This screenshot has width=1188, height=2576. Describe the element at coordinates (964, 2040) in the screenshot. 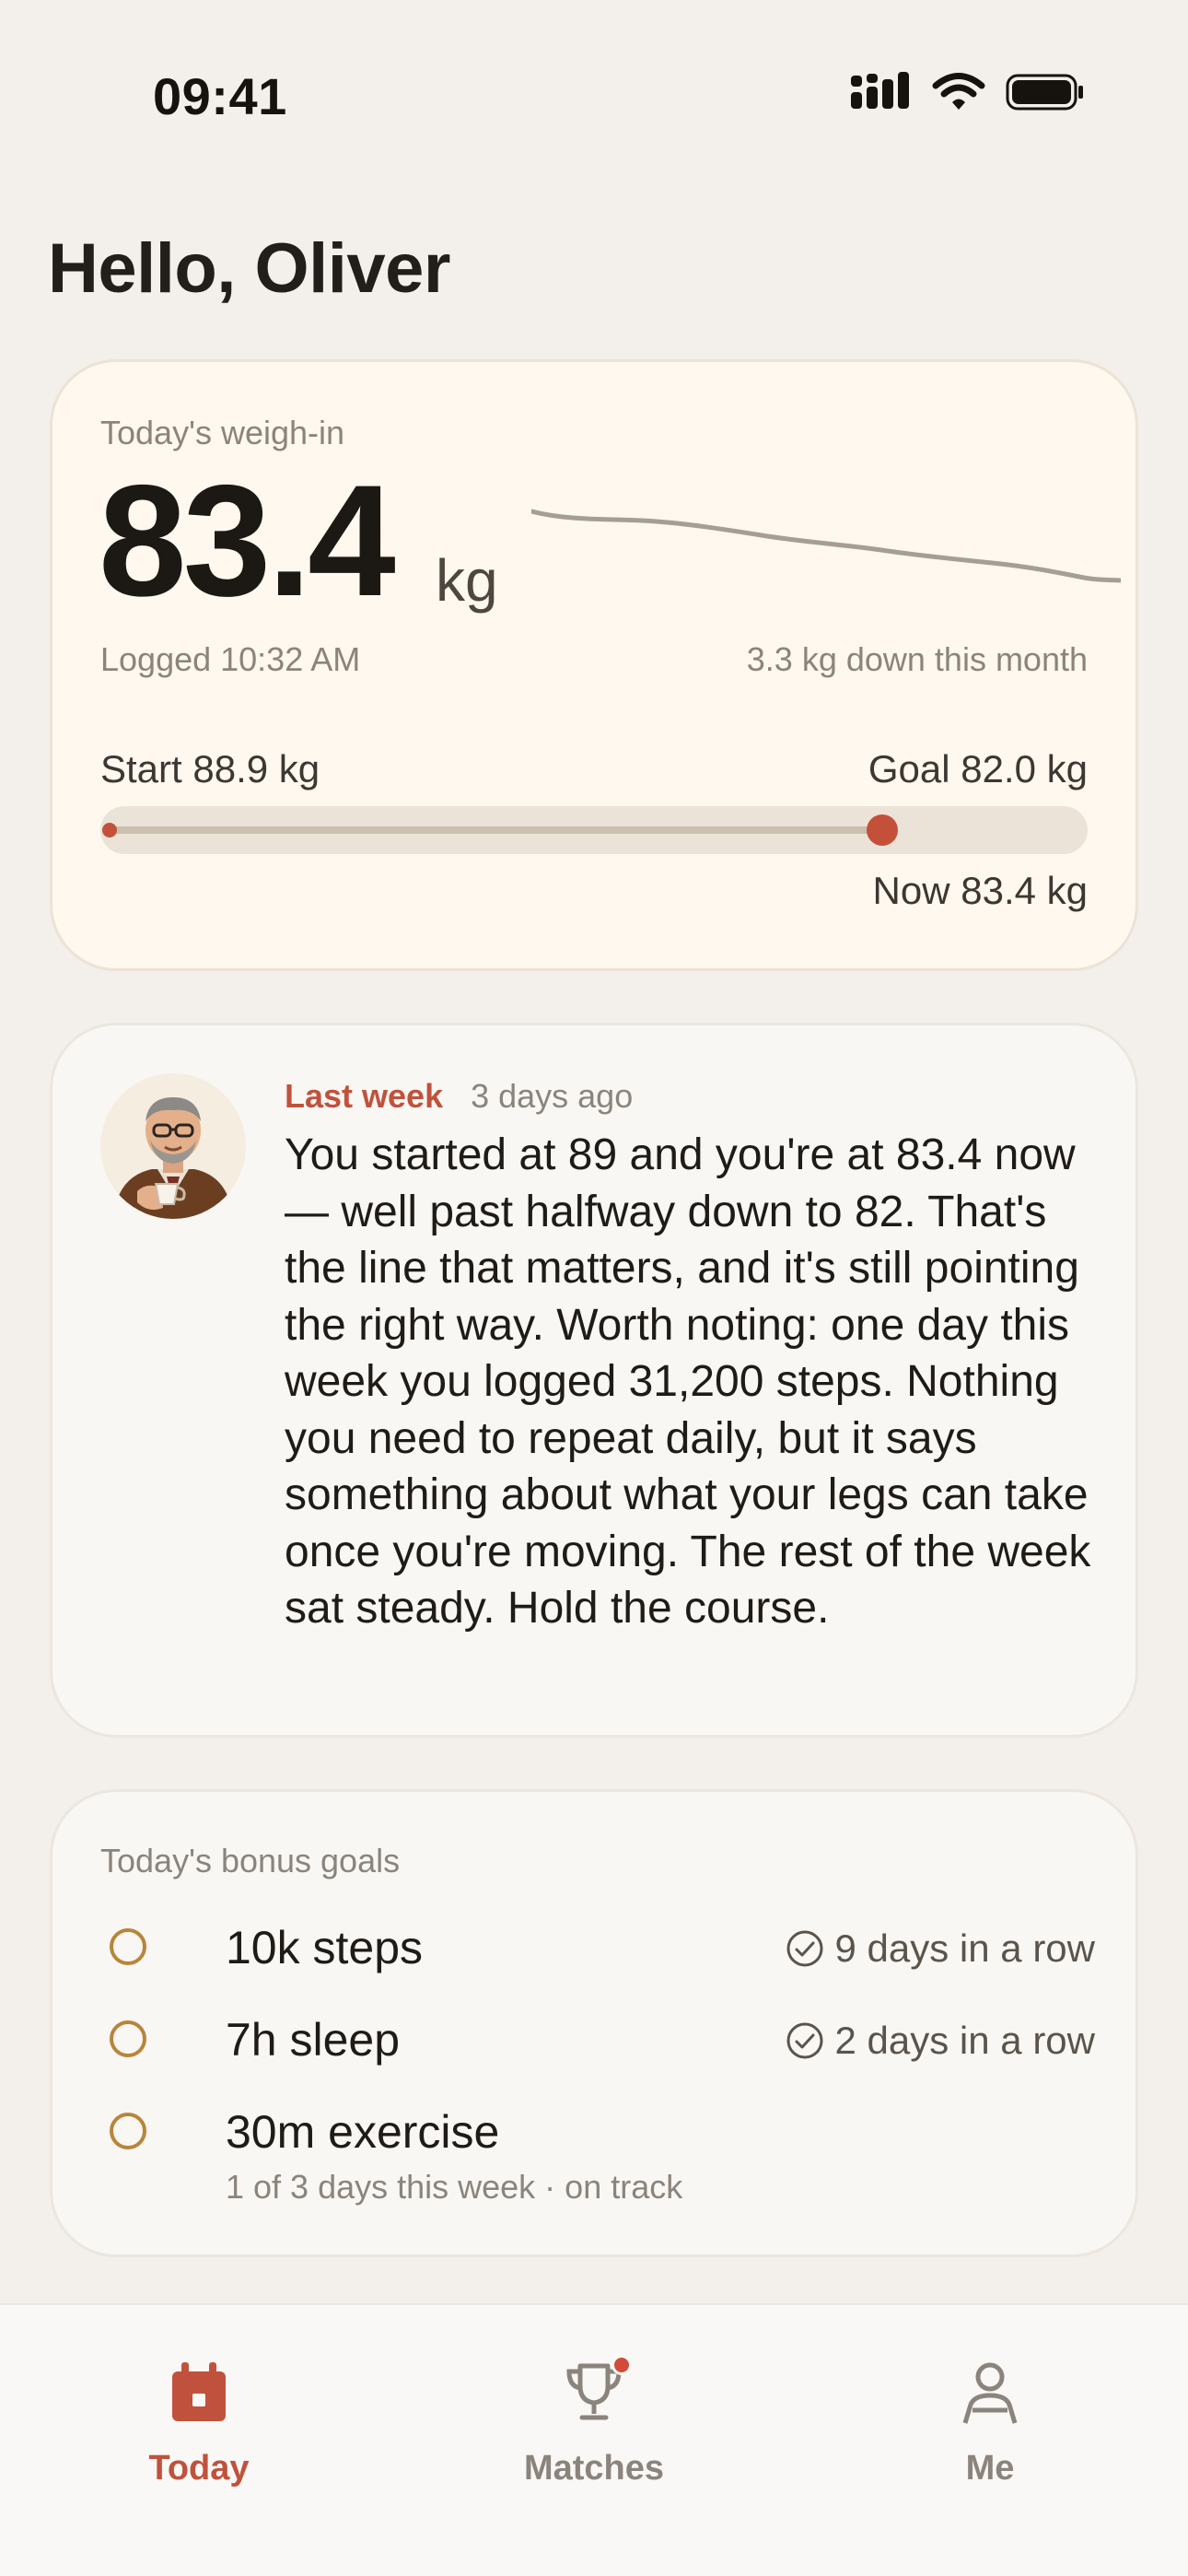

I see `goal-streak-text: 2 days in a row` at that location.